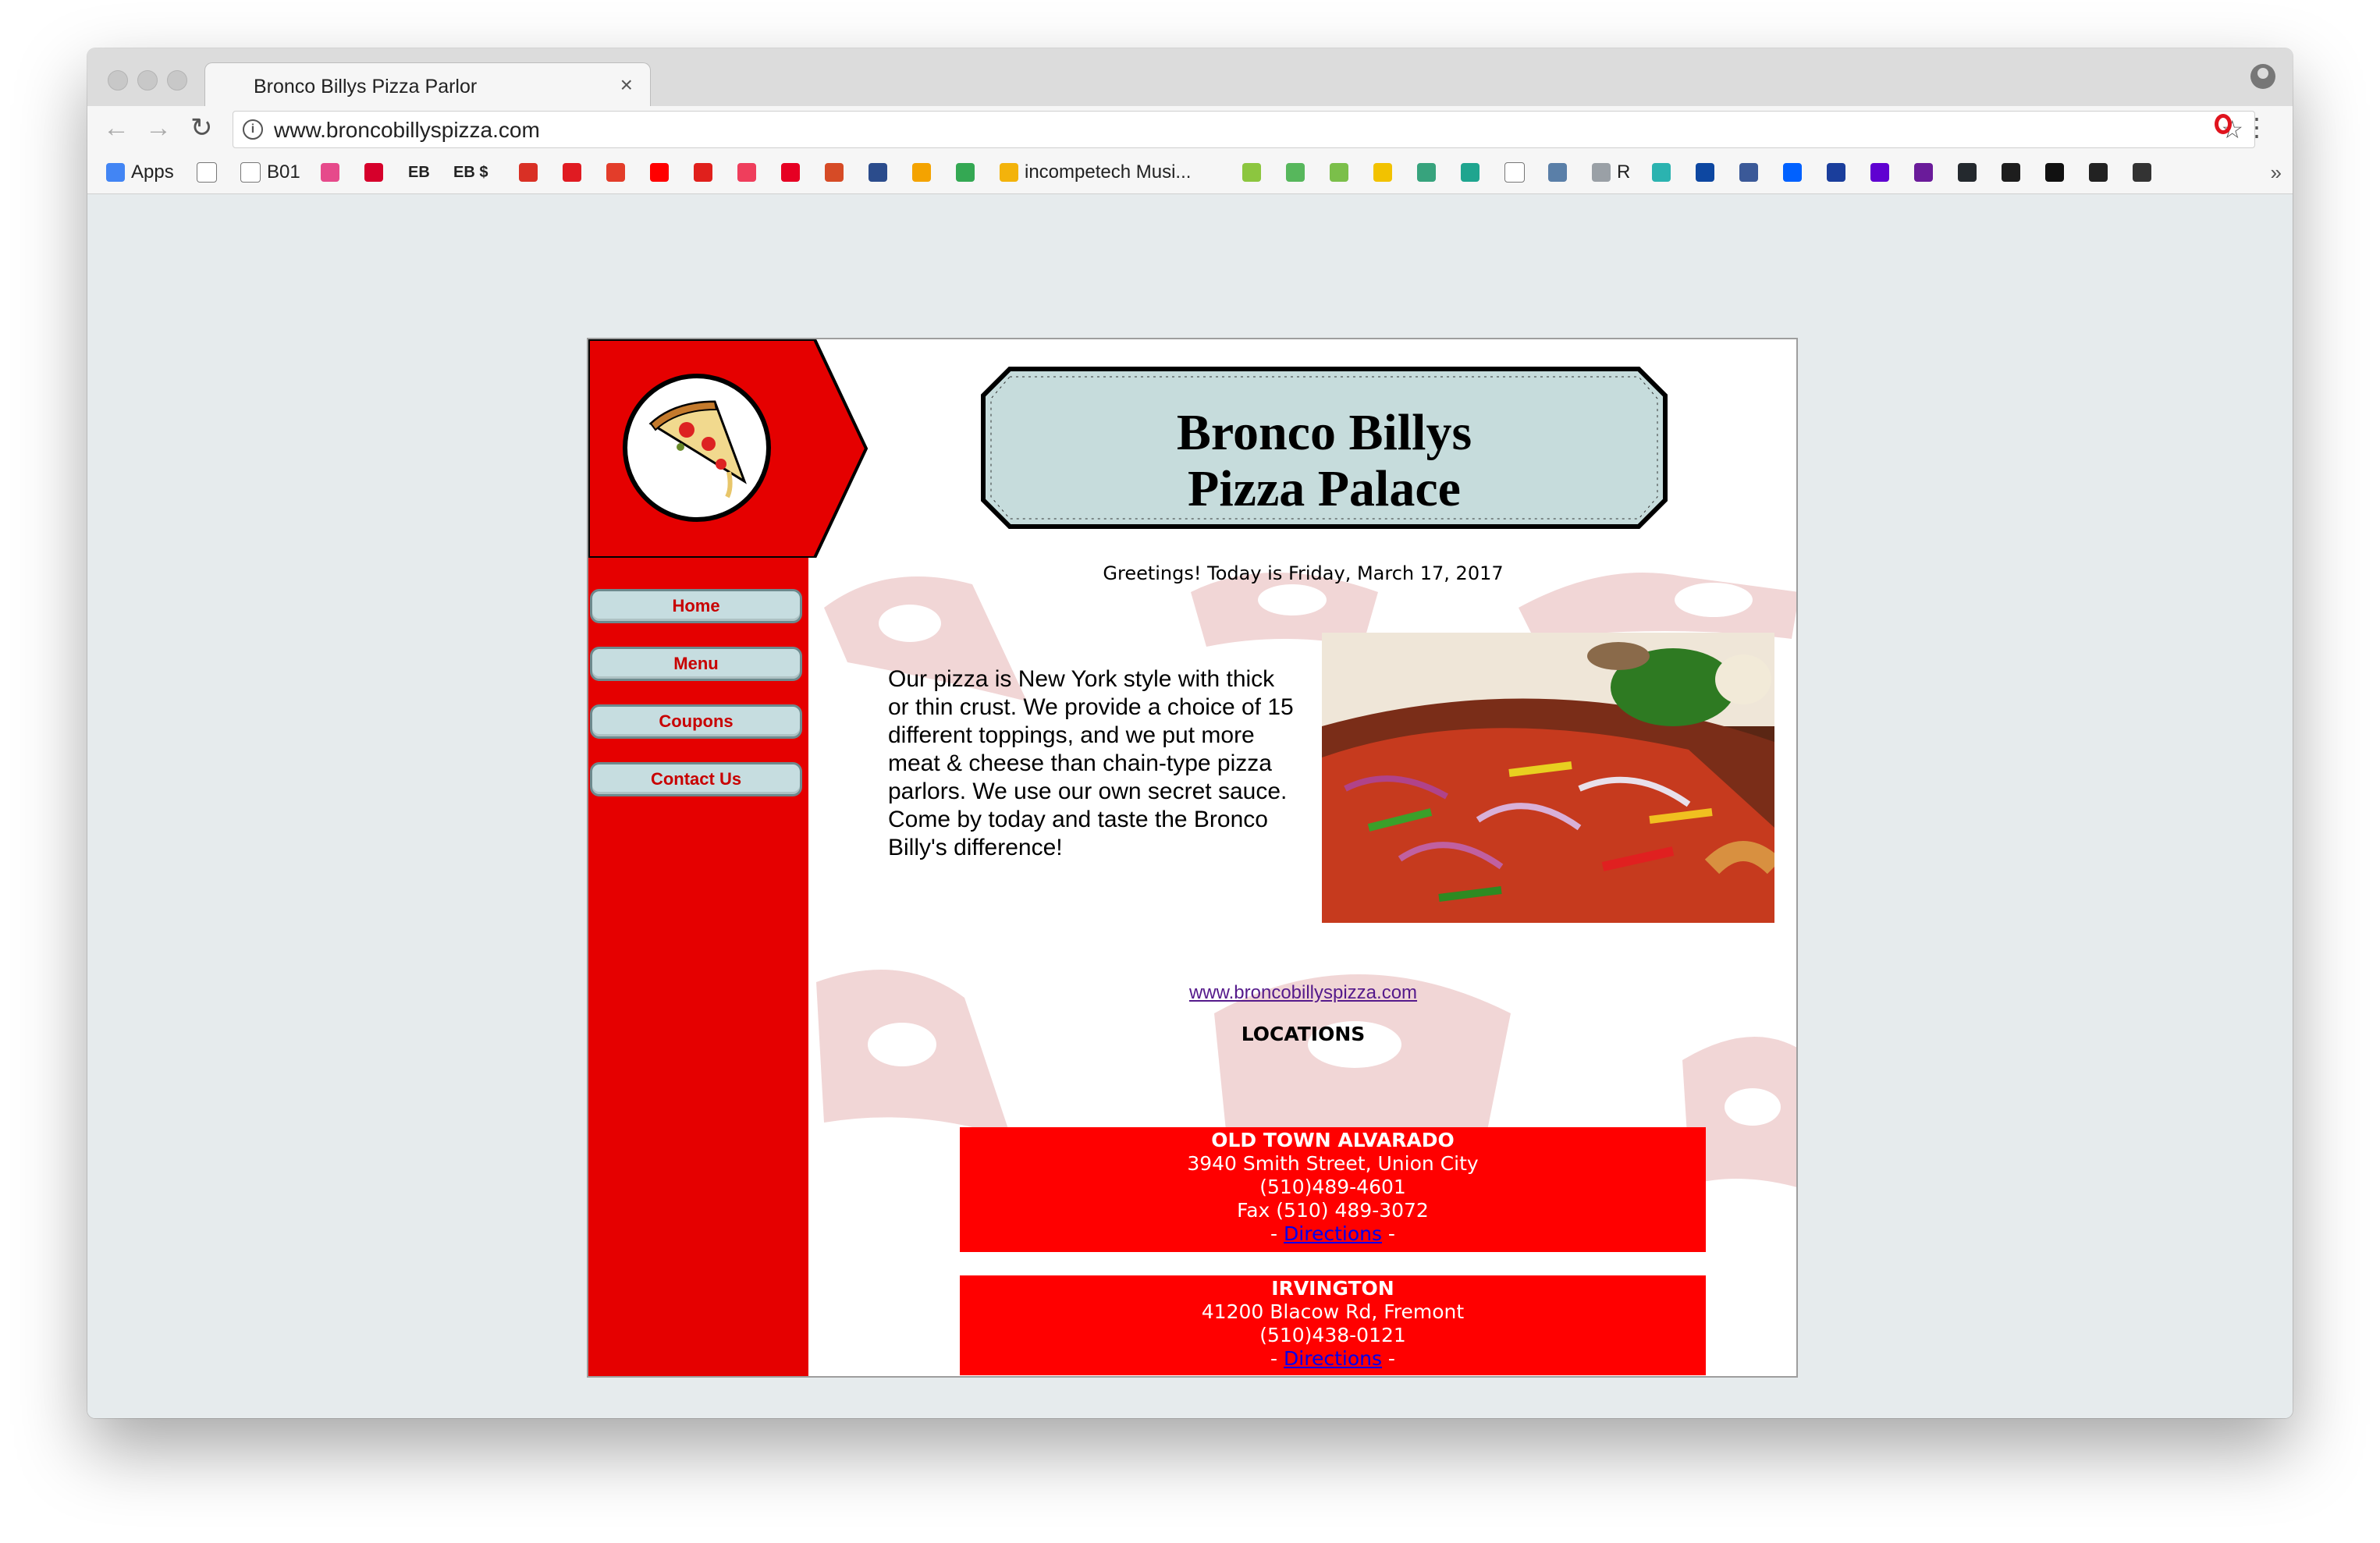 The width and height of the screenshot is (2380, 1543). I want to click on browser-tab: Bronco Billys Pizza Parlor ×, so click(427, 85).